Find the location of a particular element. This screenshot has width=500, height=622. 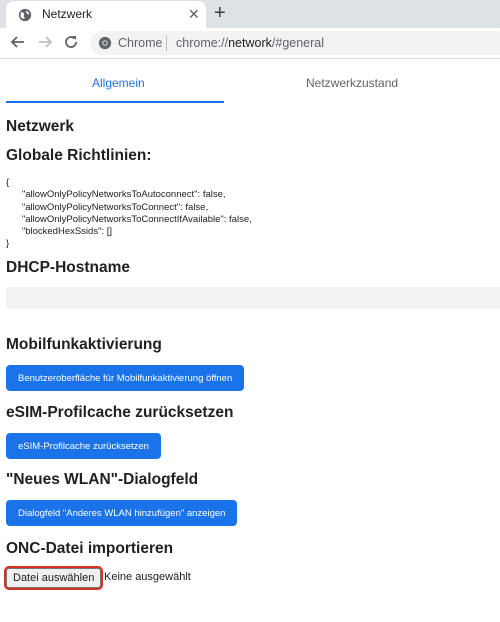

file-status-label: Keine ausgewählt is located at coordinates (147, 577).